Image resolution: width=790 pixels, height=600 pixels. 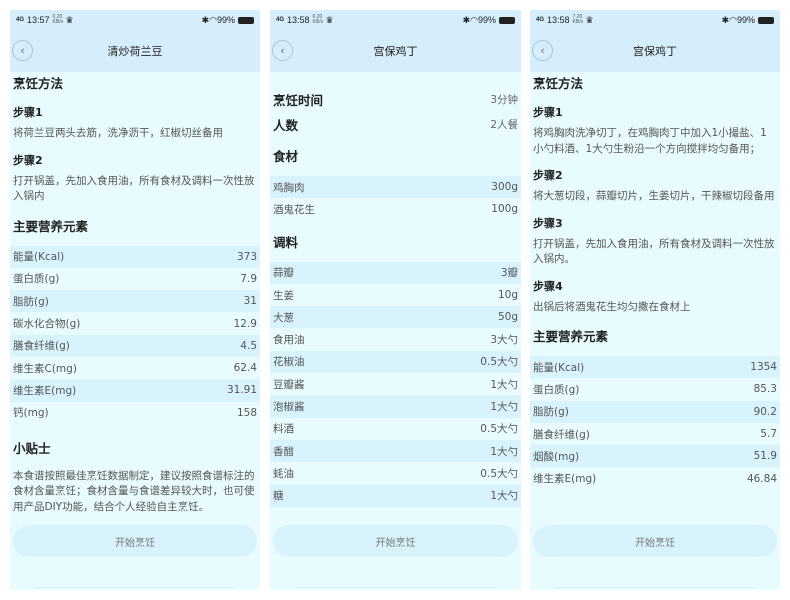 What do you see at coordinates (135, 345) in the screenshot?
I see `nutrition-row: 膳食纤维(g) 4.5` at bounding box center [135, 345].